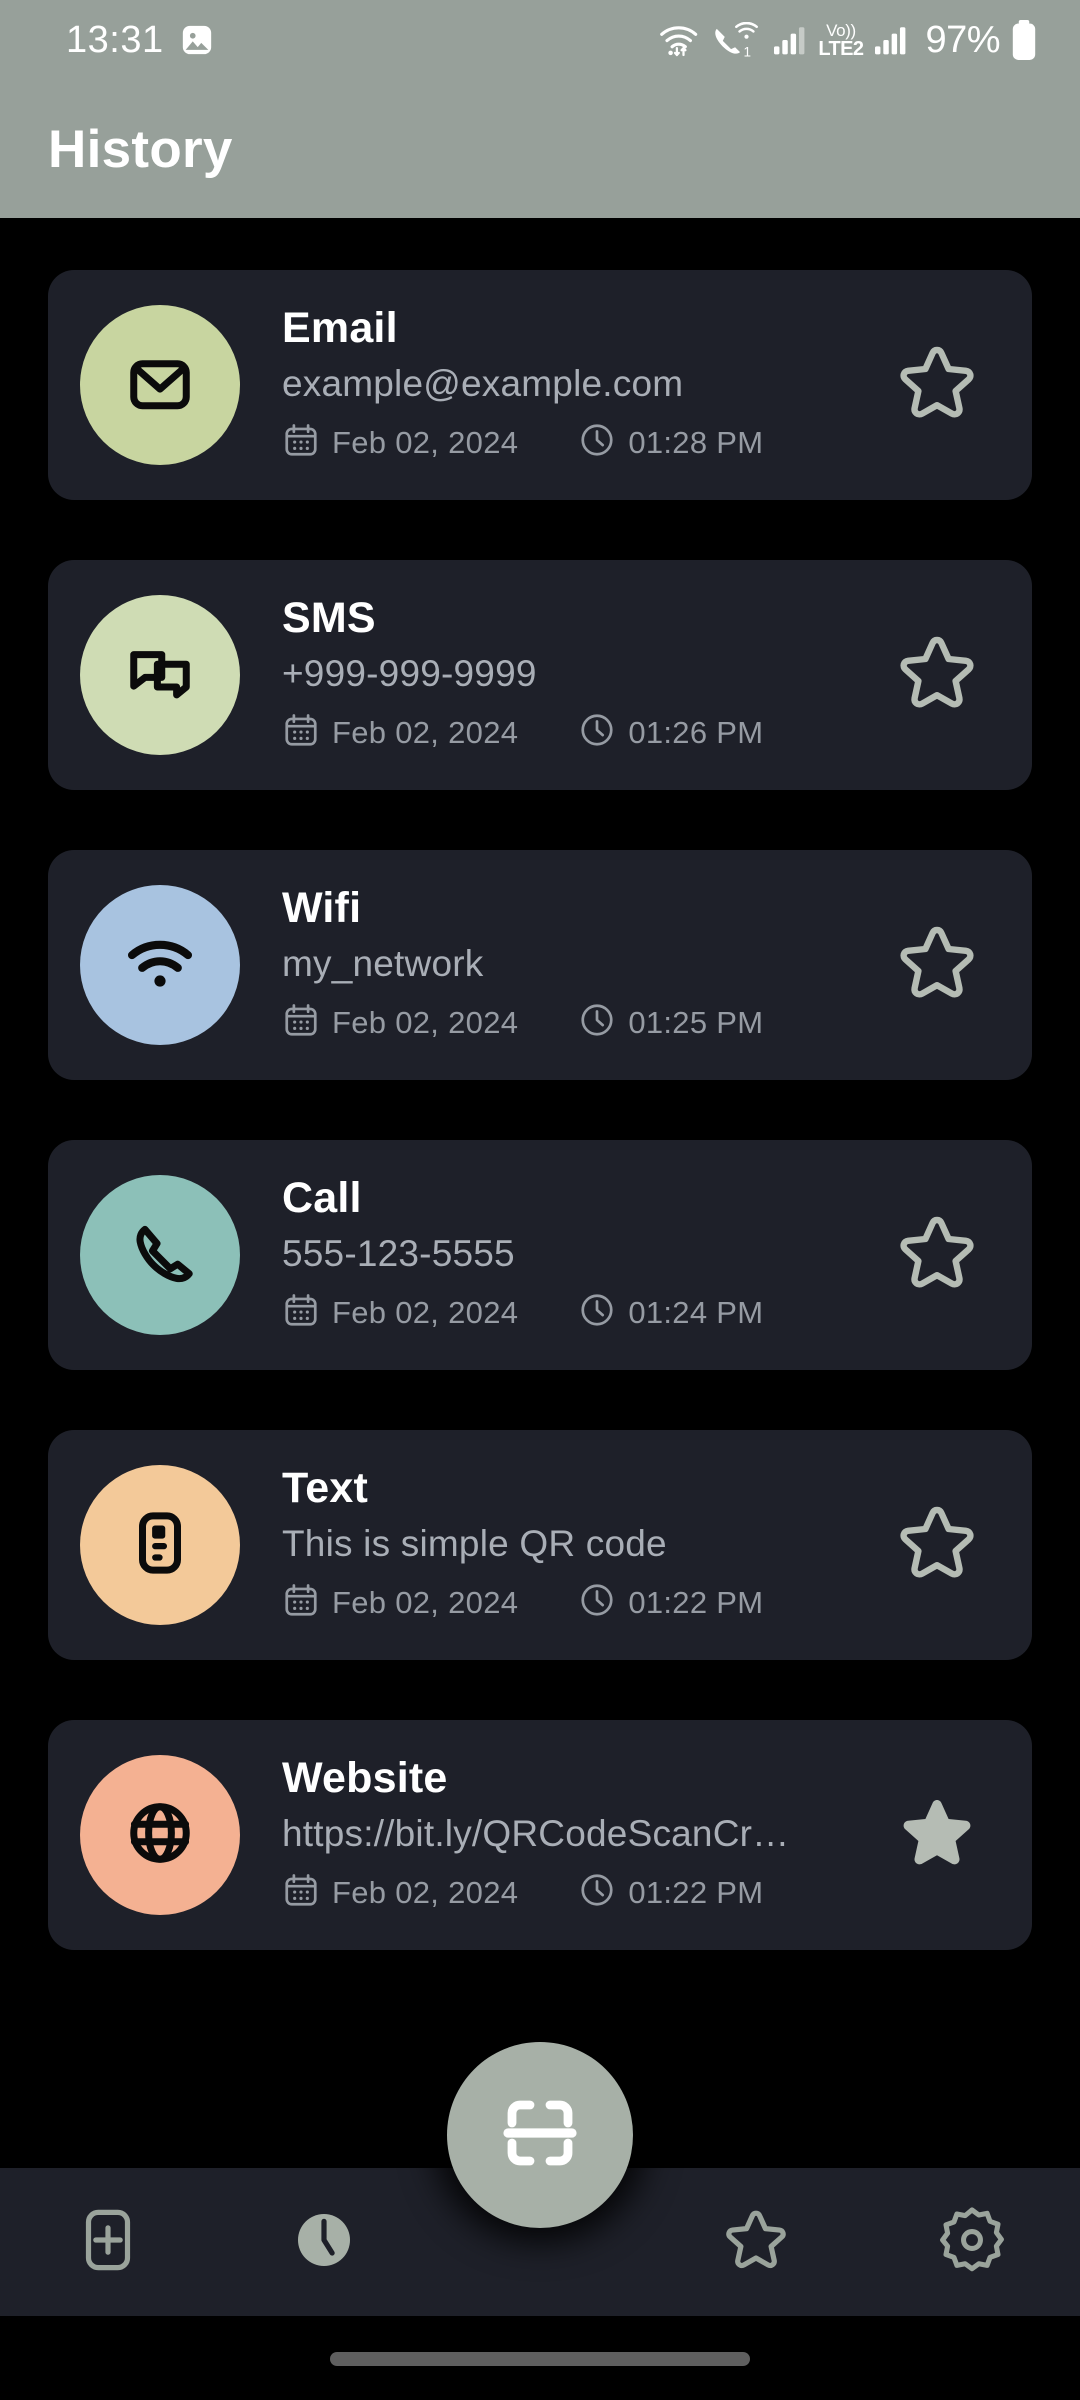 Image resolution: width=1080 pixels, height=2400 pixels. I want to click on history-item-meta: Feb 02, 2024 01:25 PM, so click(582, 1022).